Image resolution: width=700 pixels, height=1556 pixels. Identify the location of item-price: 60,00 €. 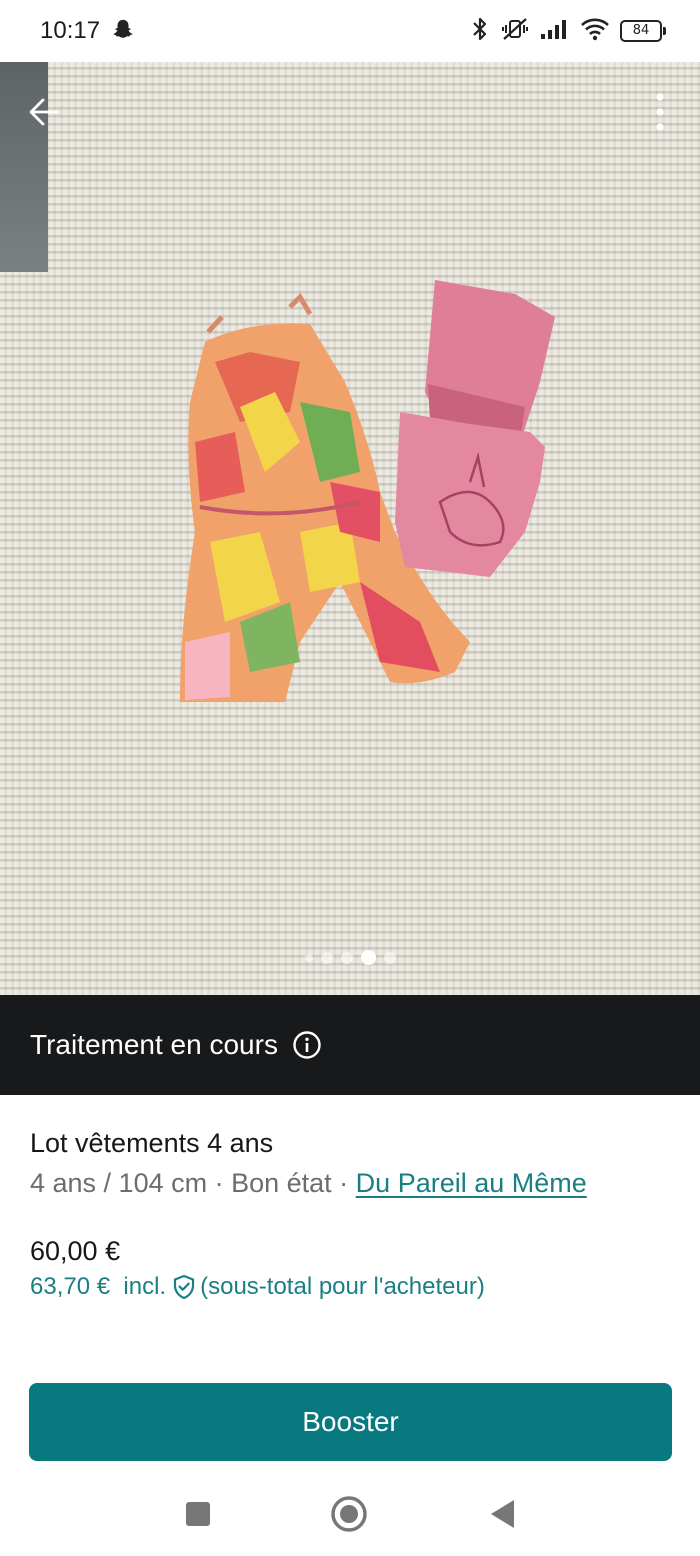
(75, 1251).